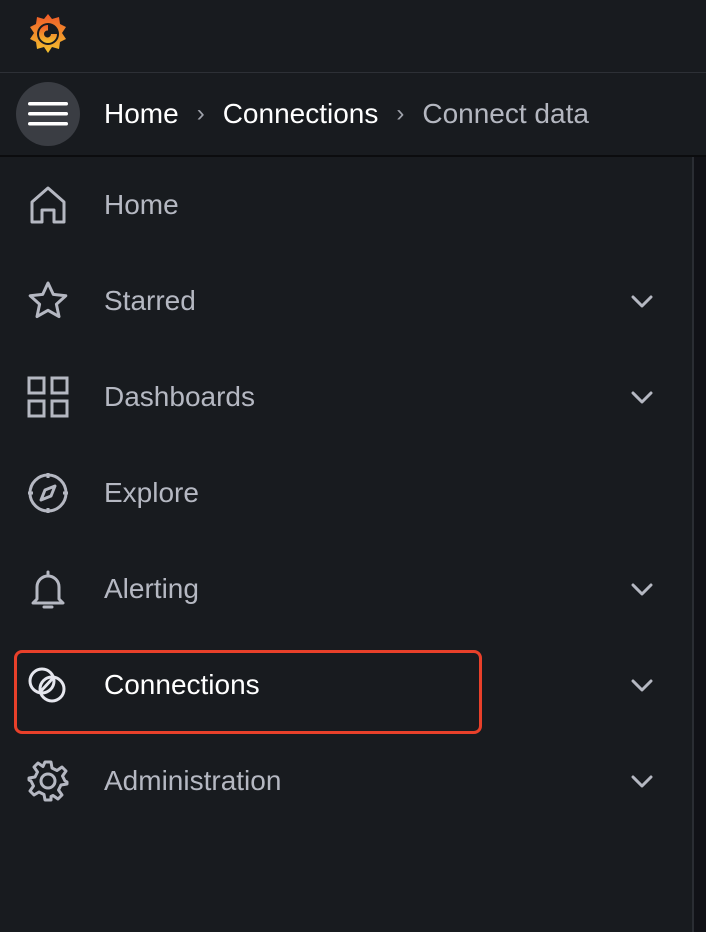  What do you see at coordinates (346, 205) in the screenshot?
I see `sidebar-item-home: Home` at bounding box center [346, 205].